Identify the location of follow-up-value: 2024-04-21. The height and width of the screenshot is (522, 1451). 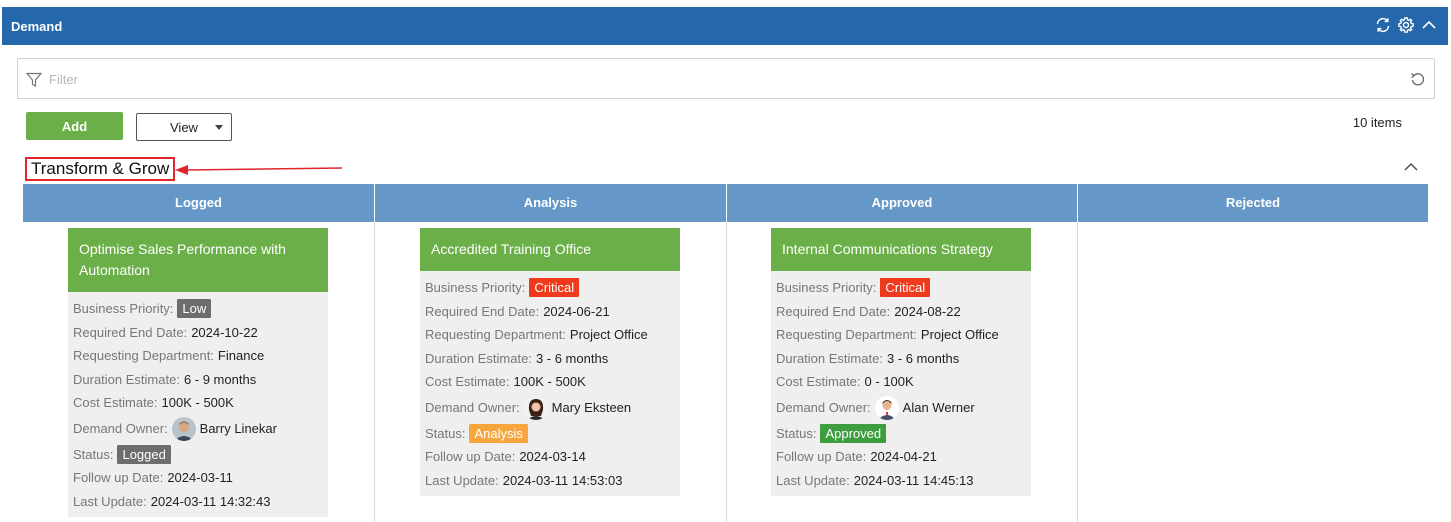
(903, 457).